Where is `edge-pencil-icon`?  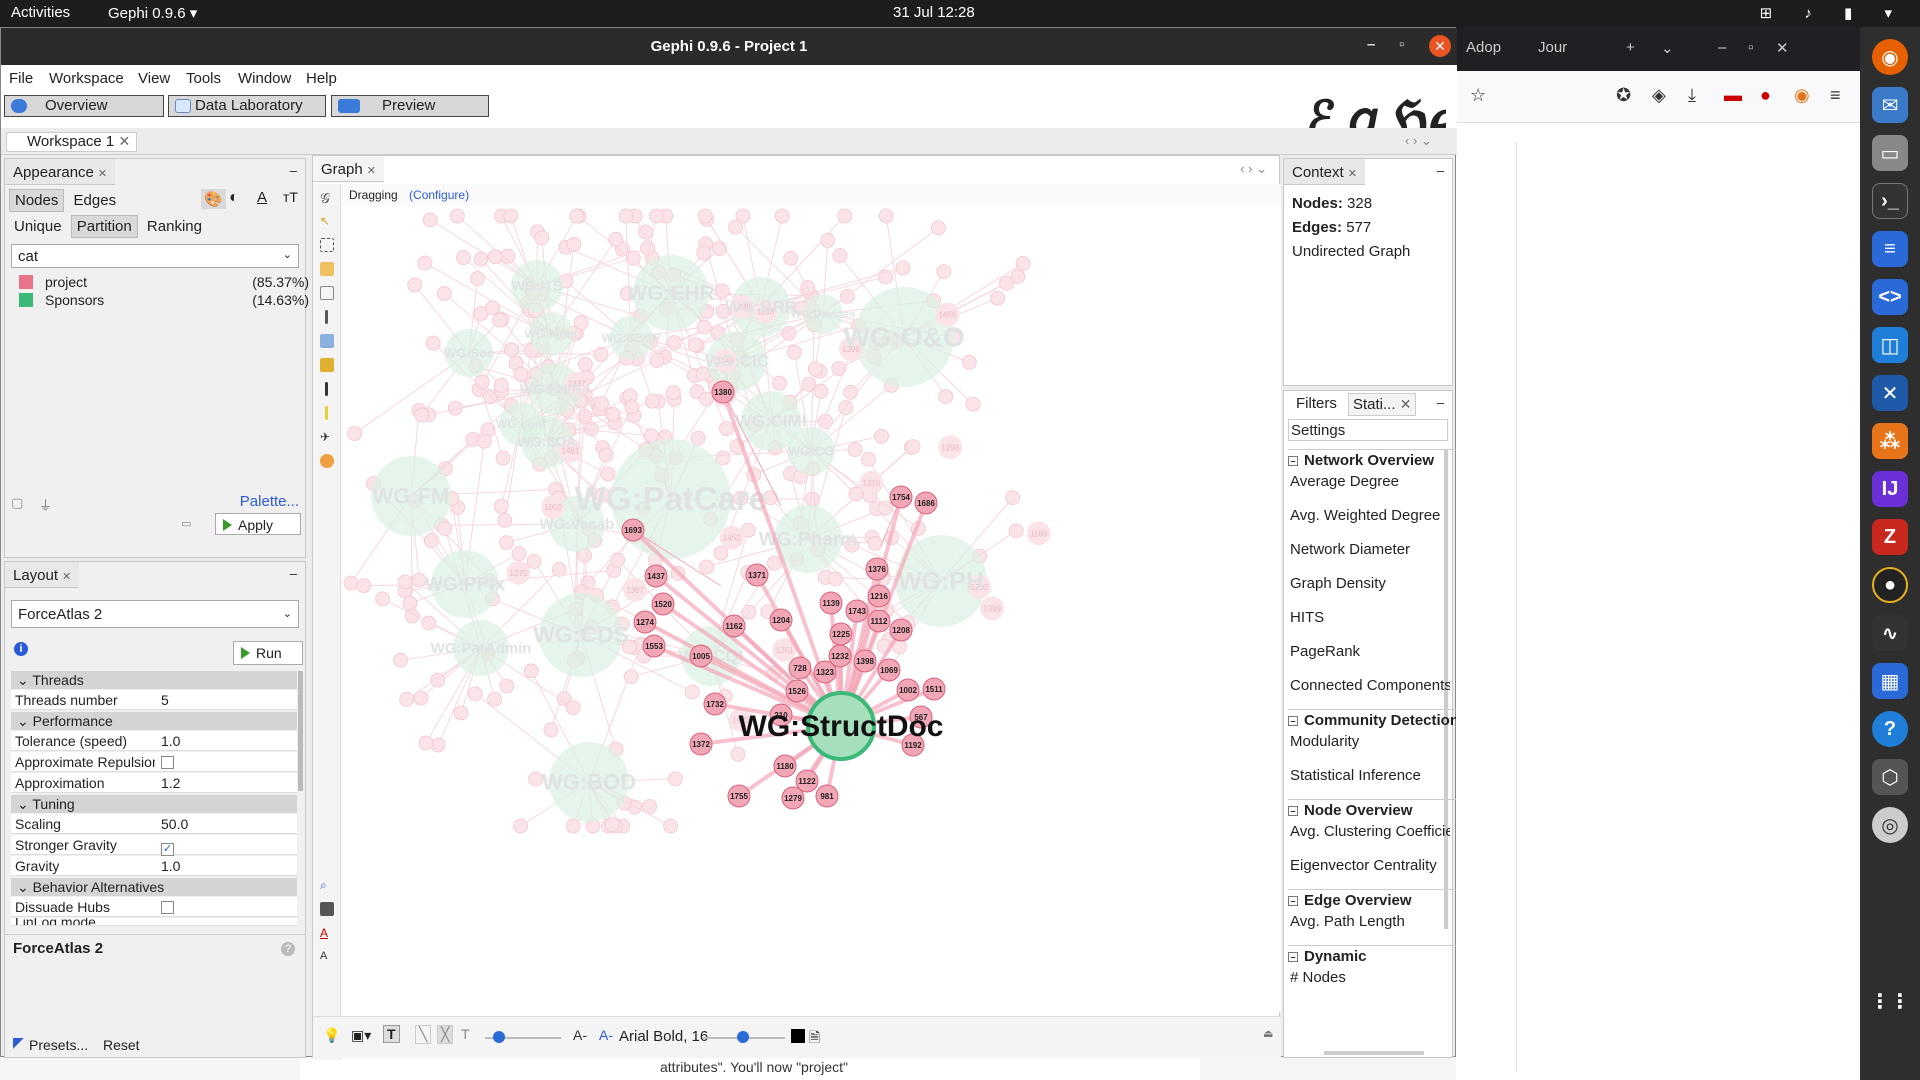
edge-pencil-icon is located at coordinates (326, 389).